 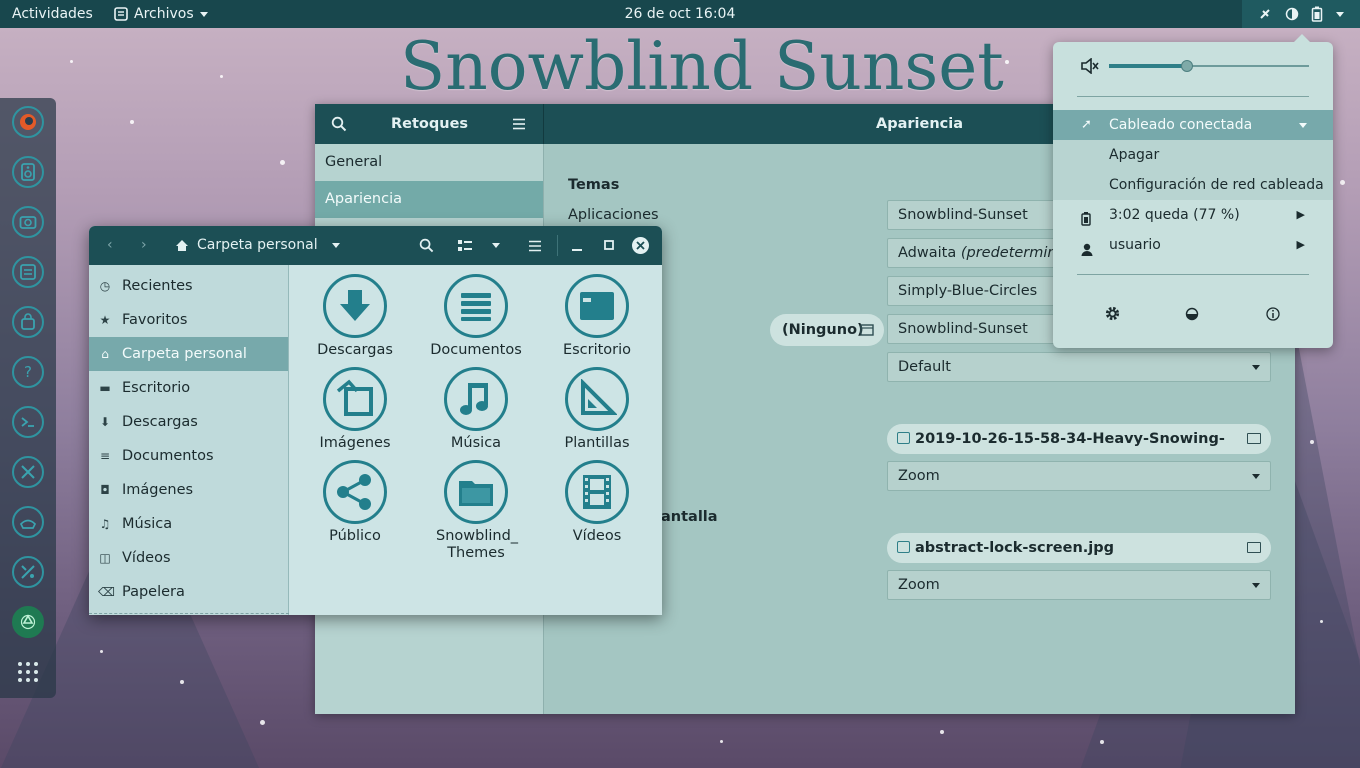 What do you see at coordinates (1193, 96) in the screenshot?
I see `separator` at bounding box center [1193, 96].